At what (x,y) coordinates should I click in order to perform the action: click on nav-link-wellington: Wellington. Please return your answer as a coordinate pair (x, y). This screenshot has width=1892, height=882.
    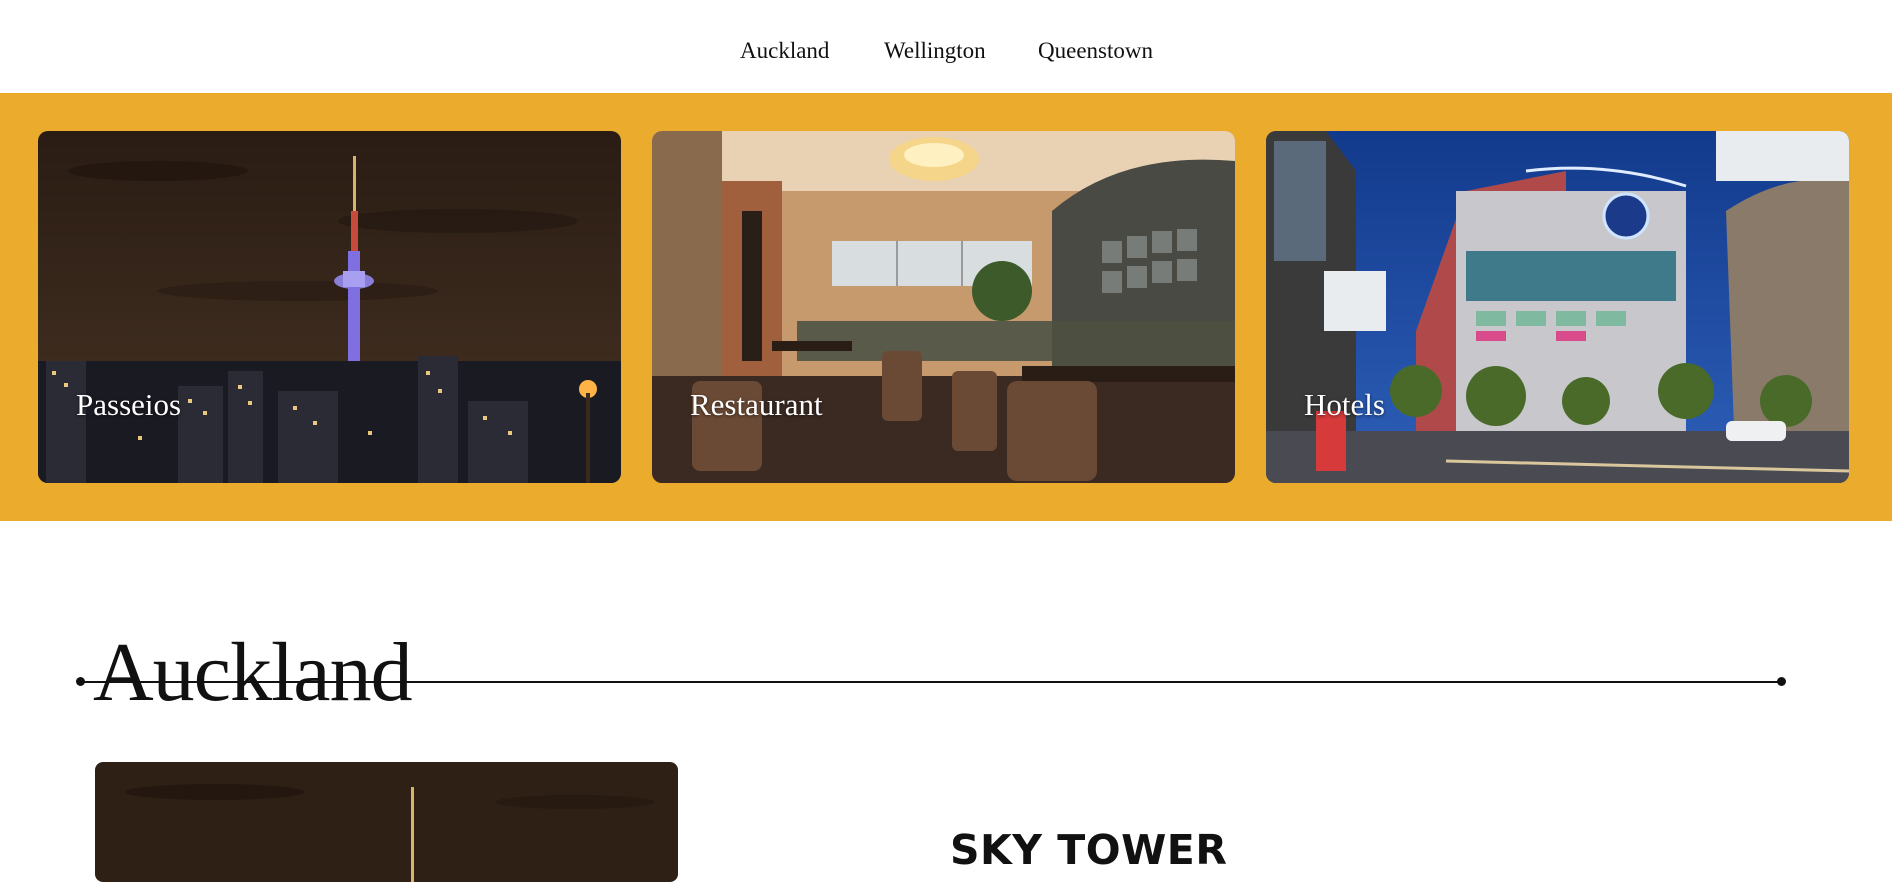
    Looking at the image, I should click on (935, 51).